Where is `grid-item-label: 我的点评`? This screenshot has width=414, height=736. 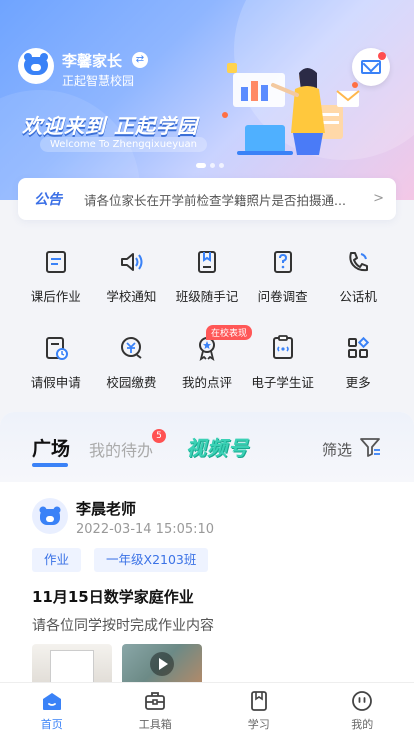
grid-item-label: 我的点评 is located at coordinates (206, 382).